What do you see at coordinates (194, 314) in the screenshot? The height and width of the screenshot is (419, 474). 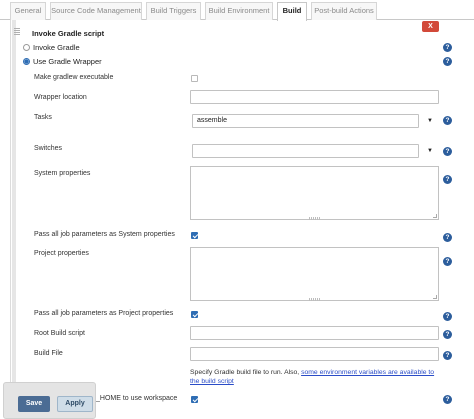 I see `pass-project-checkbox` at bounding box center [194, 314].